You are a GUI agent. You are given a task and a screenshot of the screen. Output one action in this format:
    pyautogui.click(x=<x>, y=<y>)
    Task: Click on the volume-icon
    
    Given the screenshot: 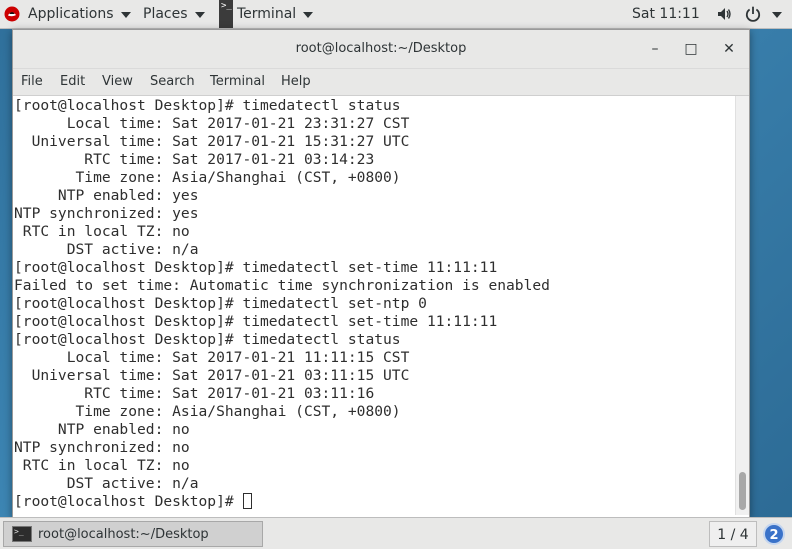 What is the action you would take?
    pyautogui.click(x=724, y=14)
    